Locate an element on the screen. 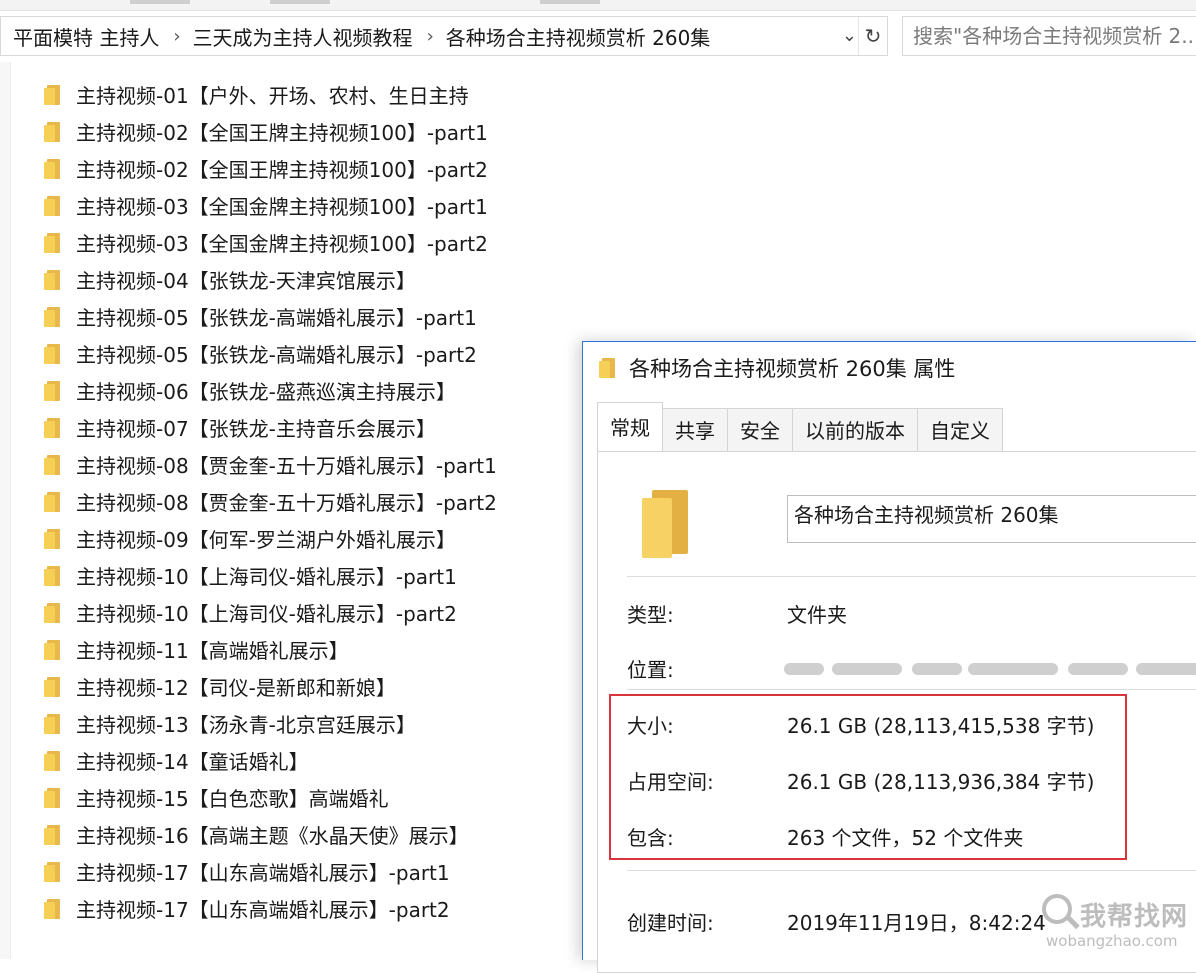 The width and height of the screenshot is (1196, 973). folder-name: 主持视频-15【白色恋歌】高端婚礼 is located at coordinates (232, 799).